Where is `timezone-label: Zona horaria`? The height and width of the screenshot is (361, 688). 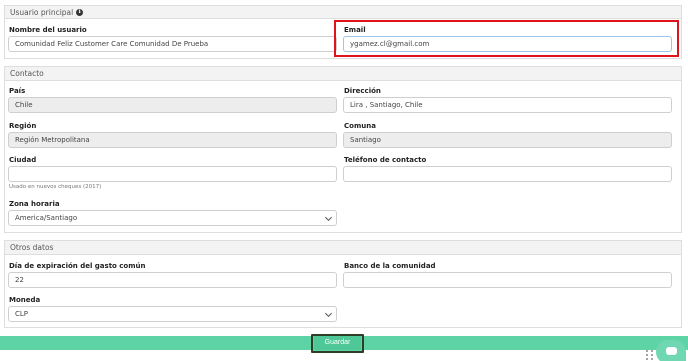 timezone-label: Zona horaria is located at coordinates (34, 204).